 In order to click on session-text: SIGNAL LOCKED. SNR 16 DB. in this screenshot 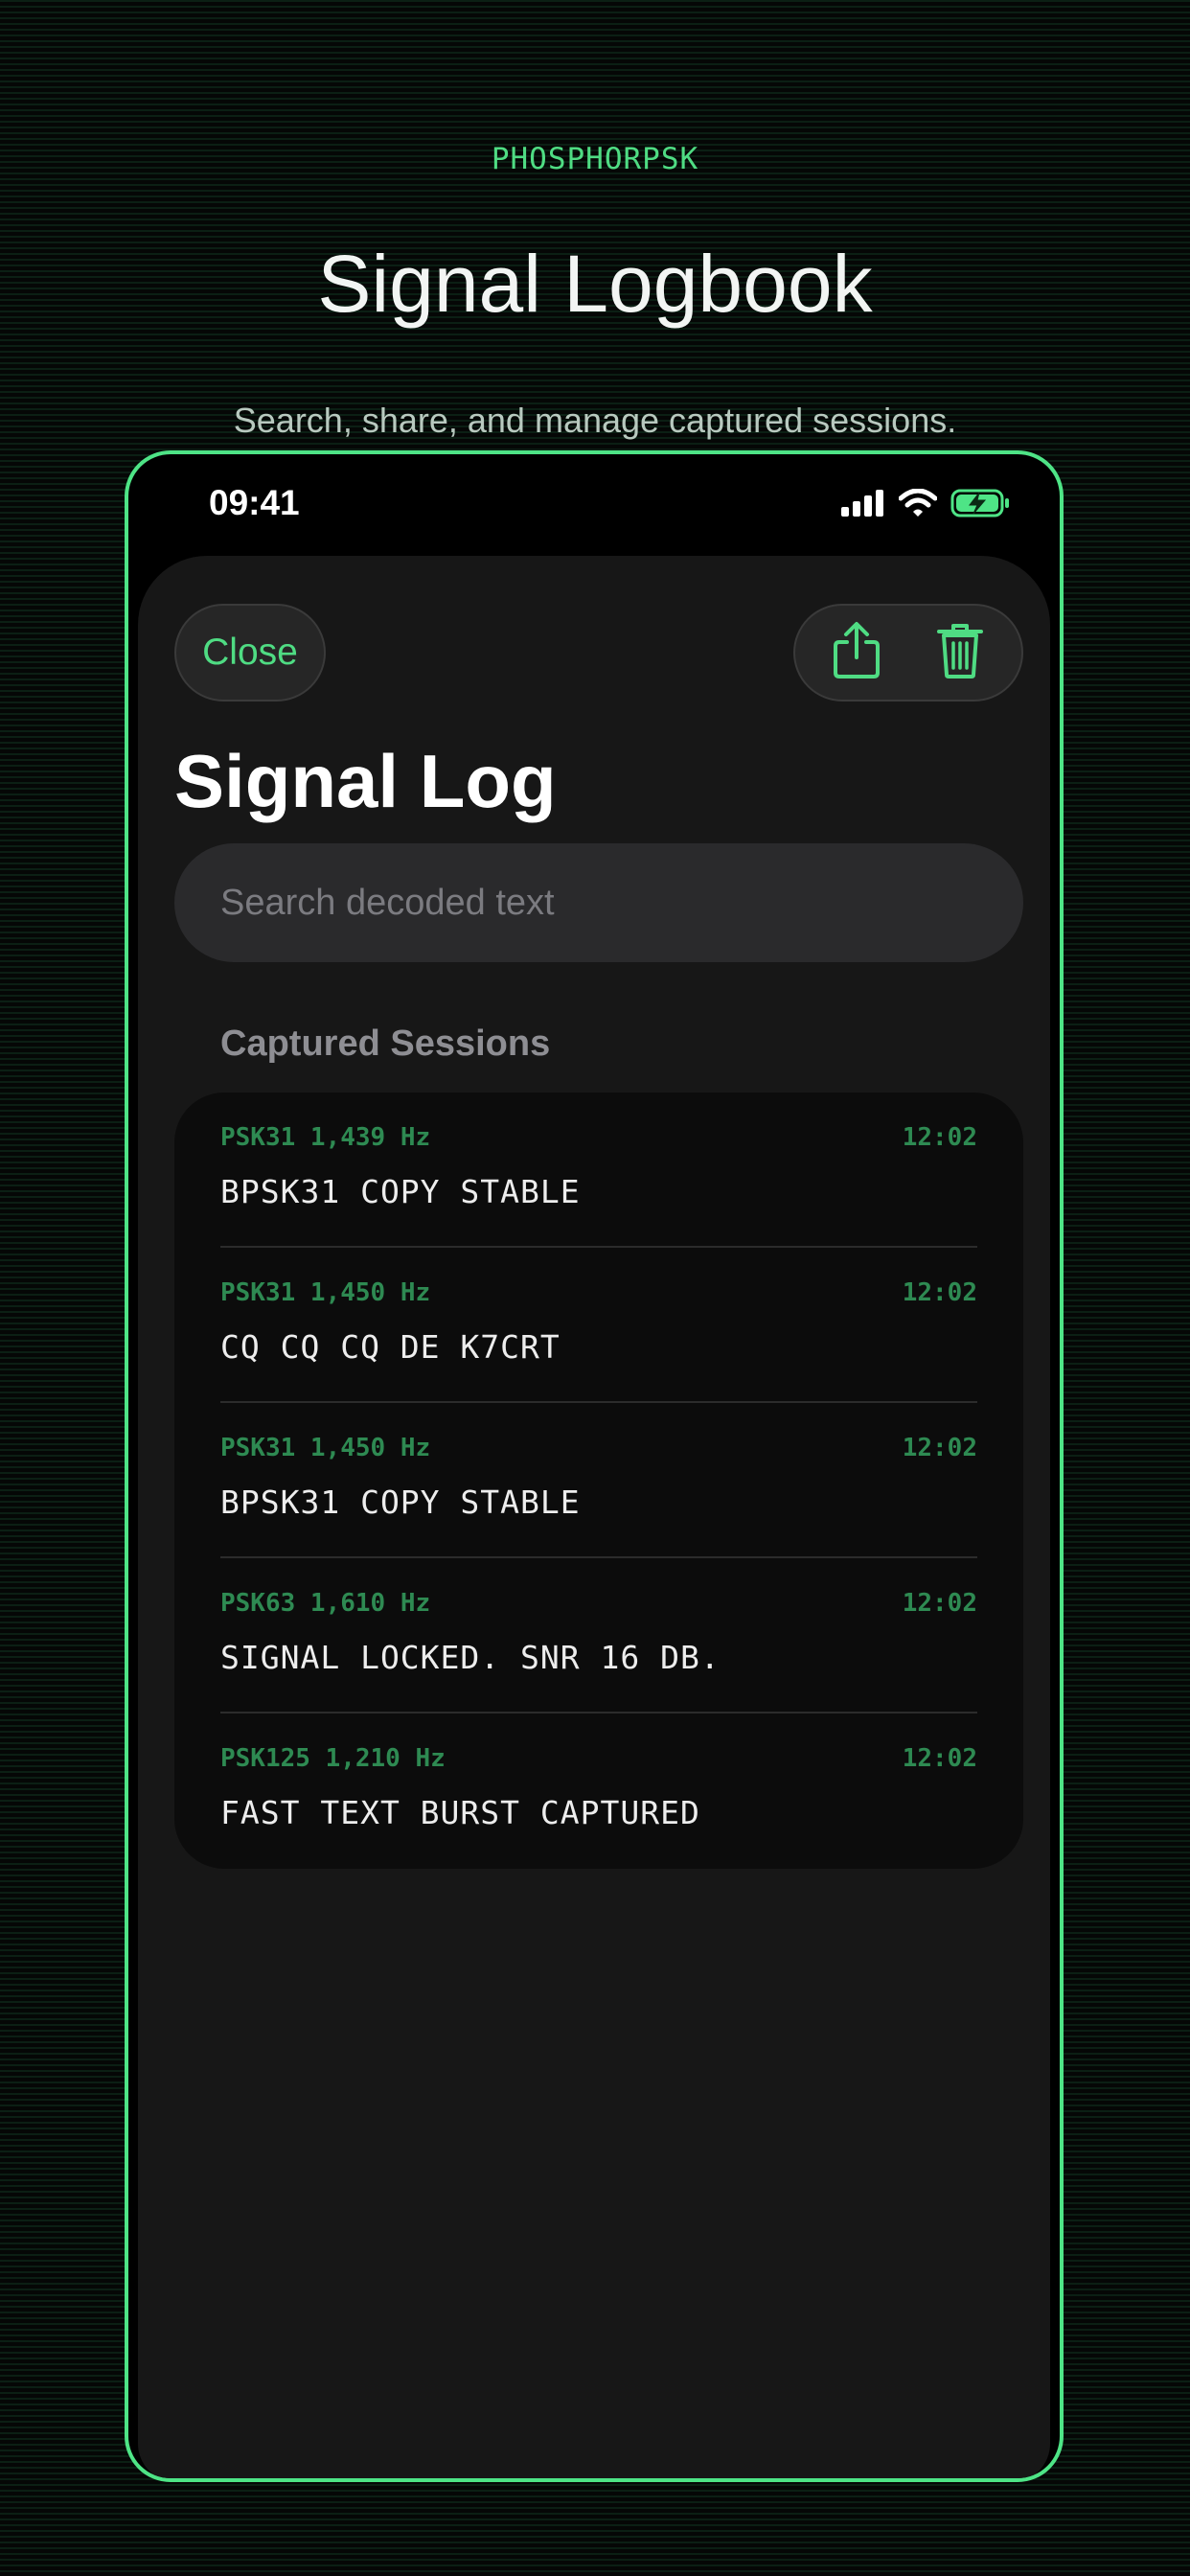, I will do `click(471, 1657)`.